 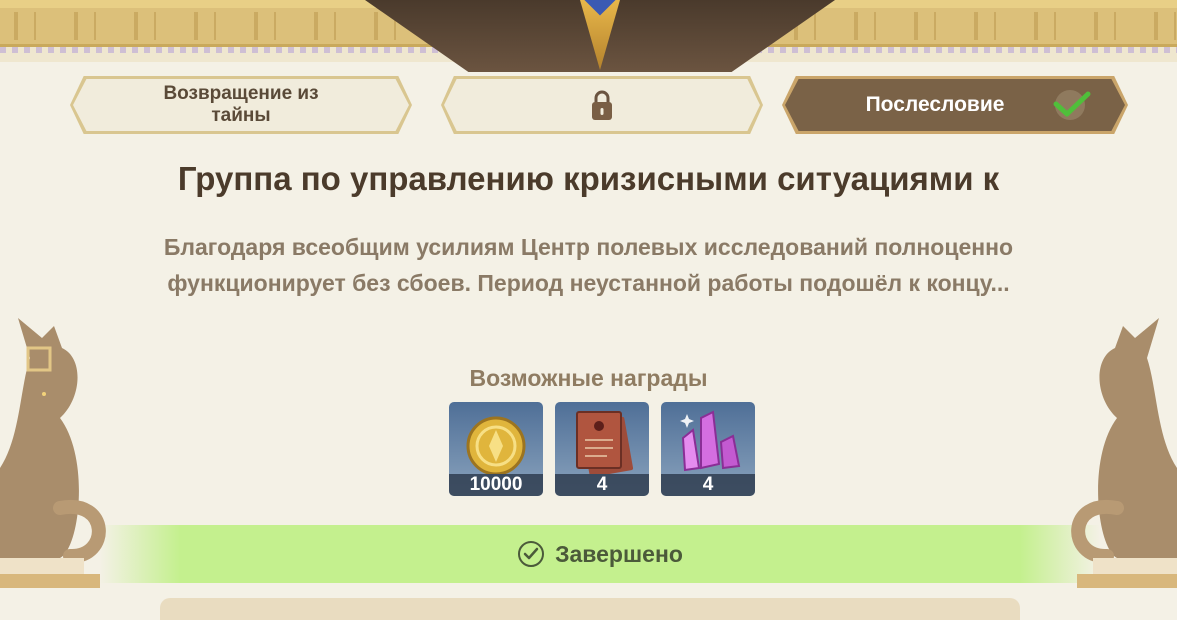 I want to click on reward-count: 10000, so click(x=496, y=485).